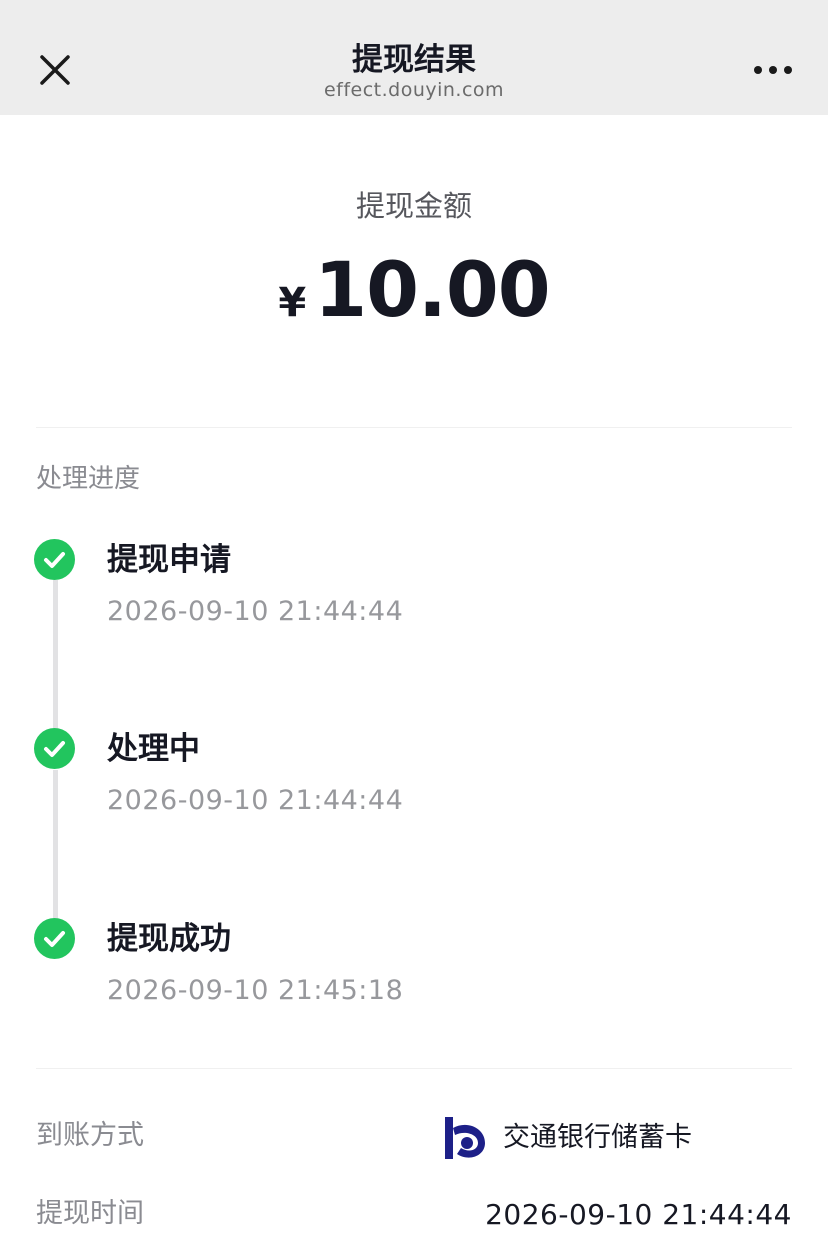  Describe the element at coordinates (465, 1138) in the screenshot. I see `bank-logo-icon` at that location.